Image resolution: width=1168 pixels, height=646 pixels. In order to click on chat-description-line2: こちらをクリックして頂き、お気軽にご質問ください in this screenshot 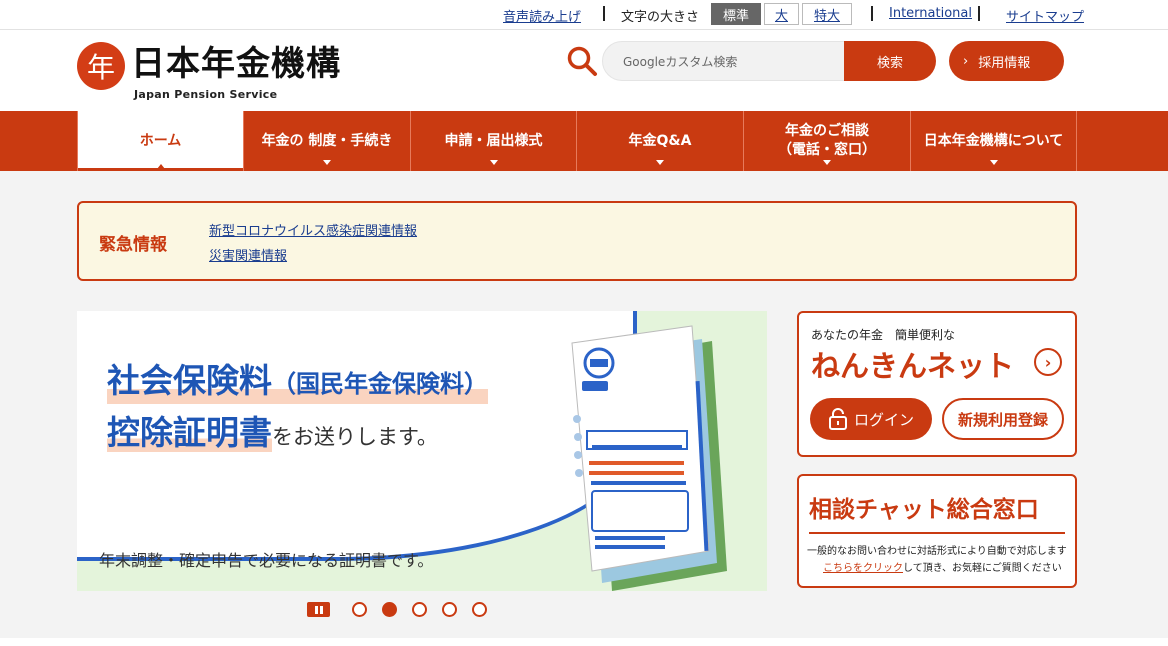, I will do `click(942, 566)`.